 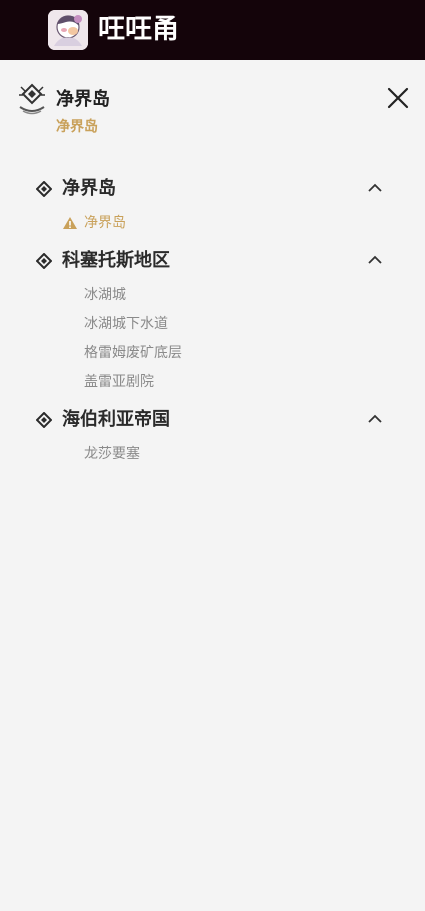 I want to click on page-title: 净界岛, so click(x=83, y=99).